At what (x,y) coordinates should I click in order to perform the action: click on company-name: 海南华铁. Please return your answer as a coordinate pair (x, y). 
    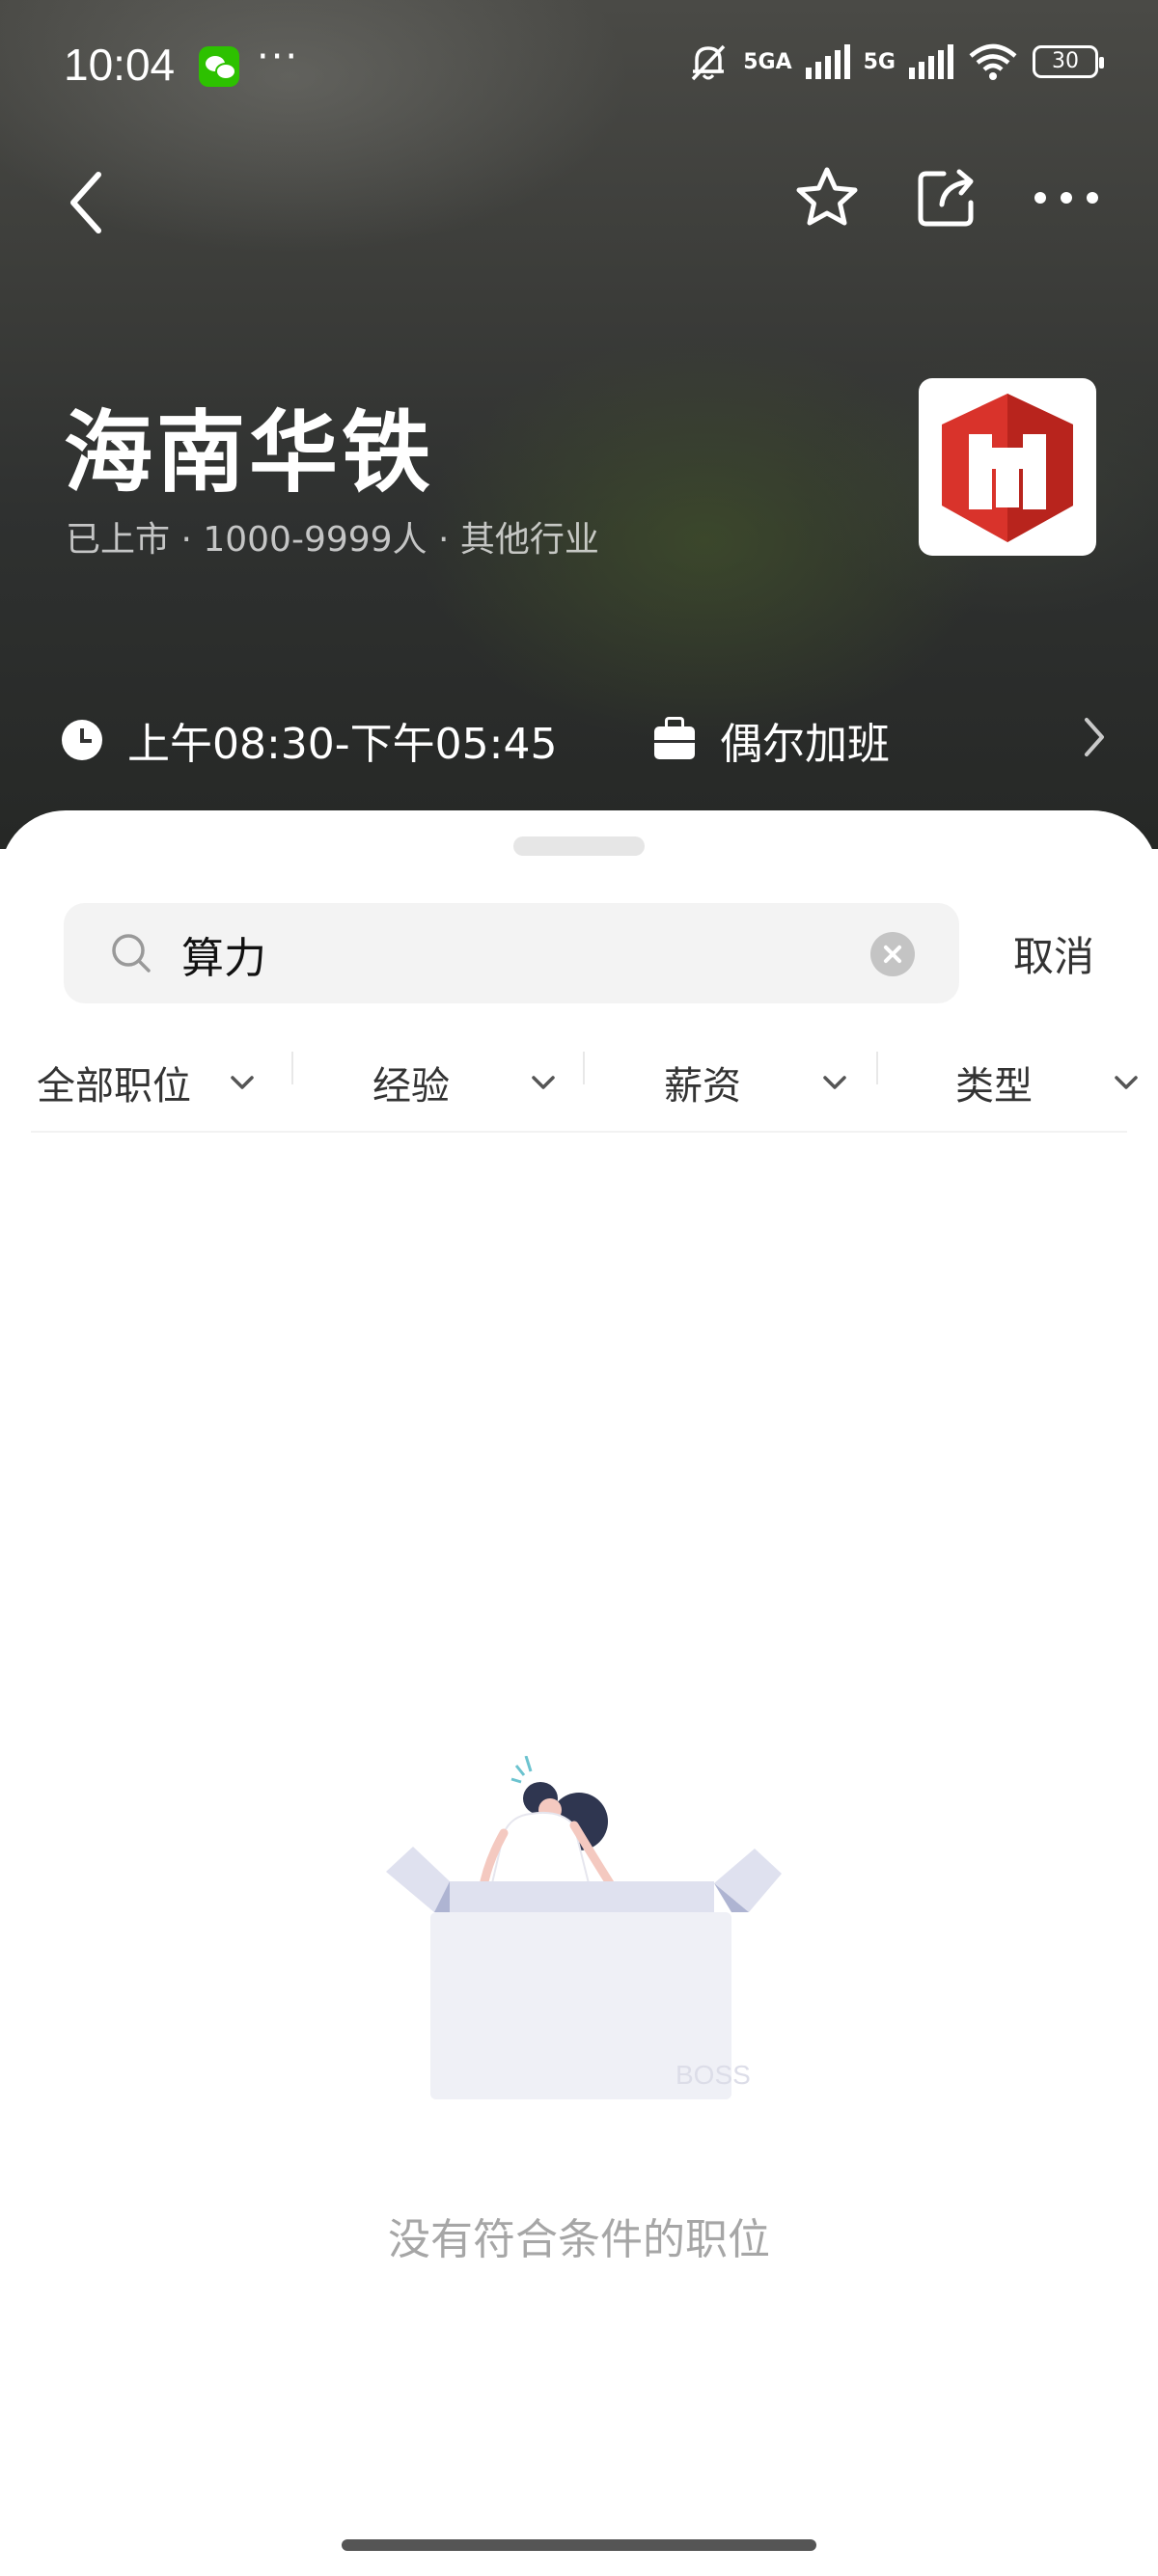
    Looking at the image, I should click on (249, 453).